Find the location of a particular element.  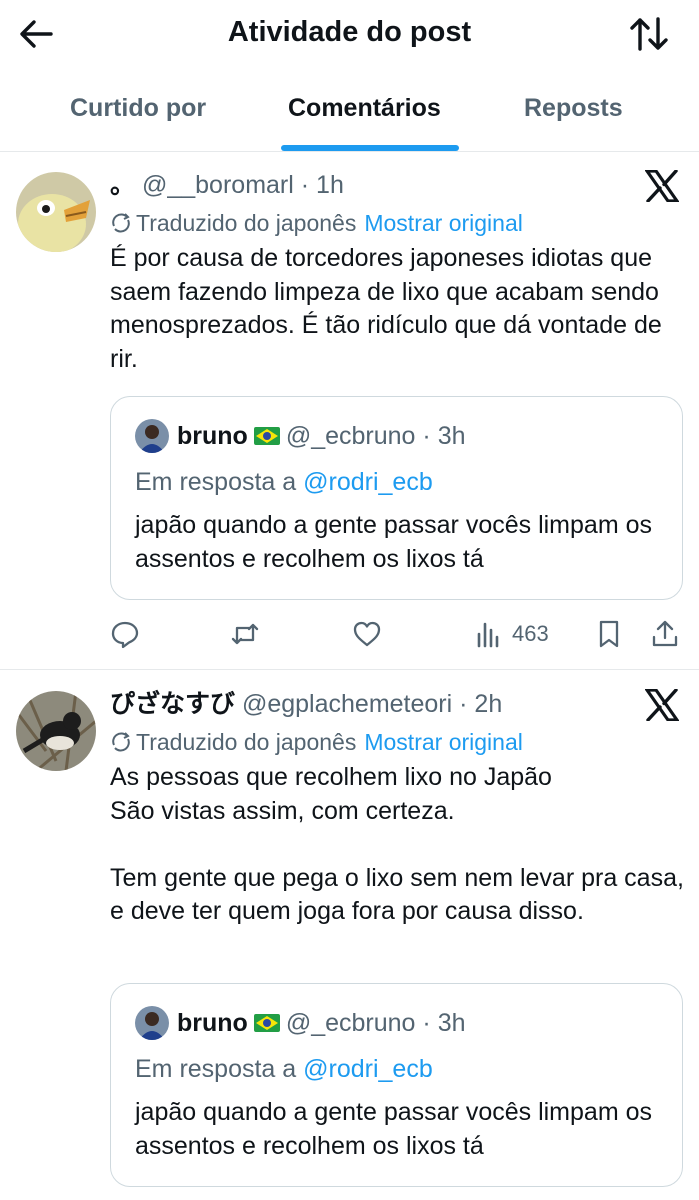

post-time: · 1h is located at coordinates (322, 185).